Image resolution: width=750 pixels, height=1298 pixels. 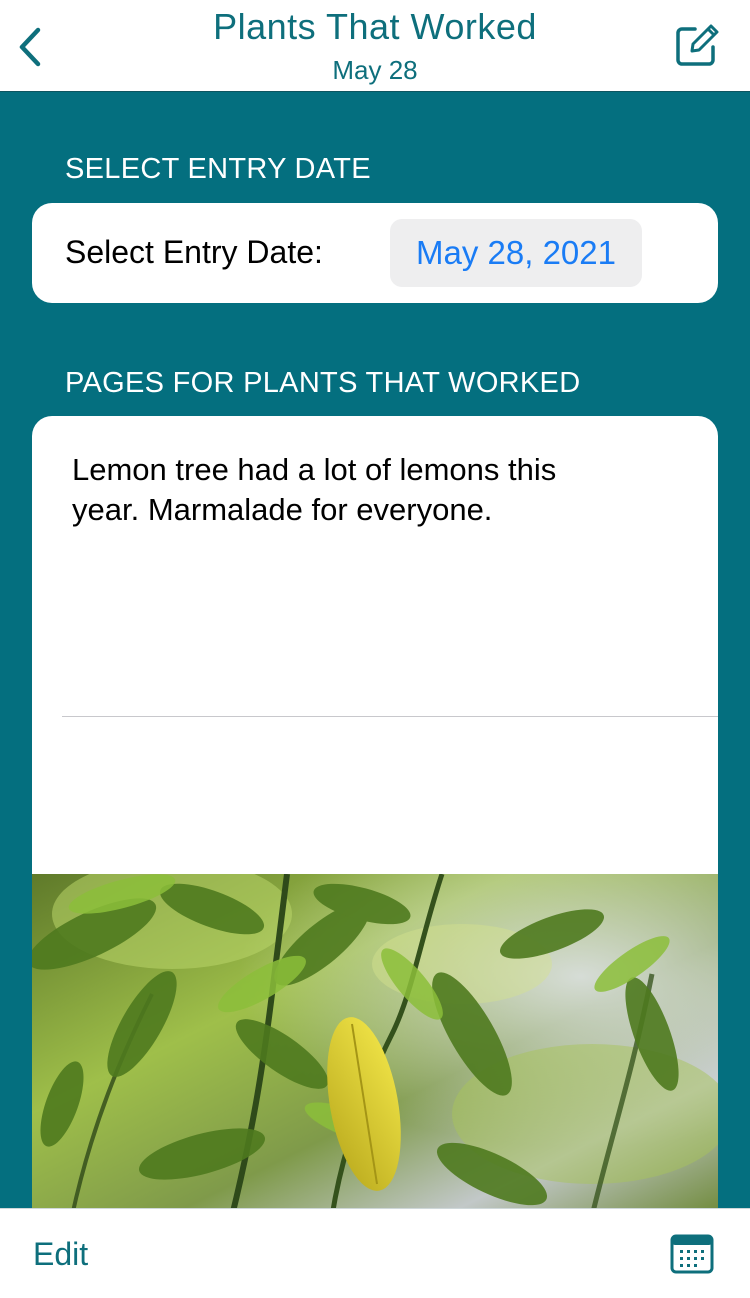 I want to click on compose-button, so click(x=696, y=46).